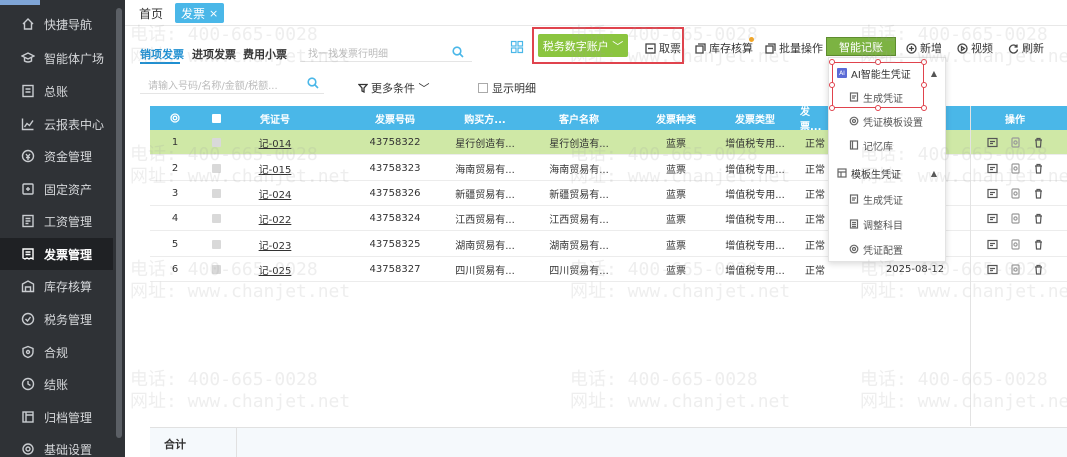 This screenshot has height=457, width=1067. Describe the element at coordinates (119, 223) in the screenshot. I see `sidebar-scrollbar` at that location.